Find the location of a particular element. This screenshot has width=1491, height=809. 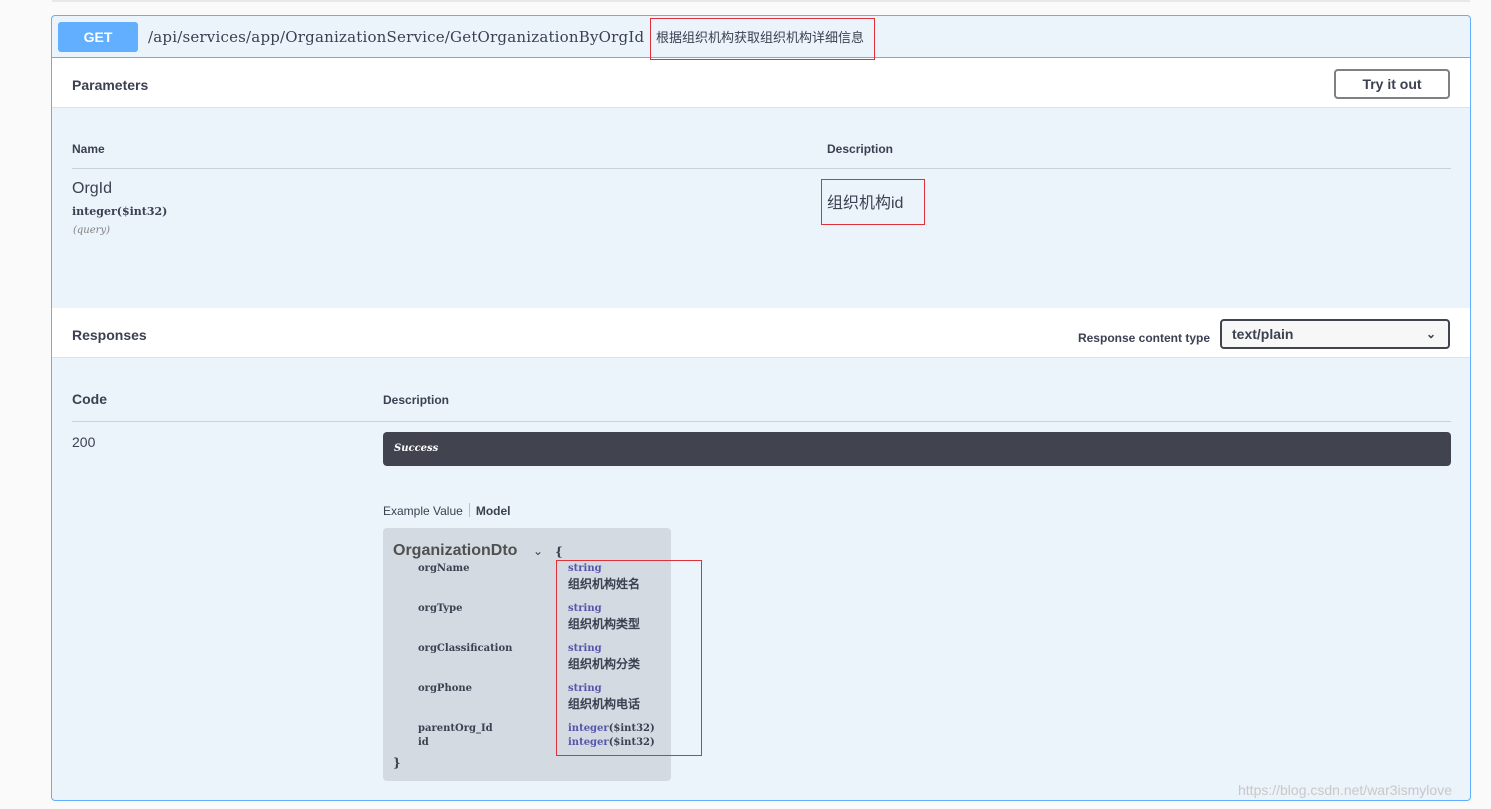

parameters-title: Parameters is located at coordinates (110, 85).